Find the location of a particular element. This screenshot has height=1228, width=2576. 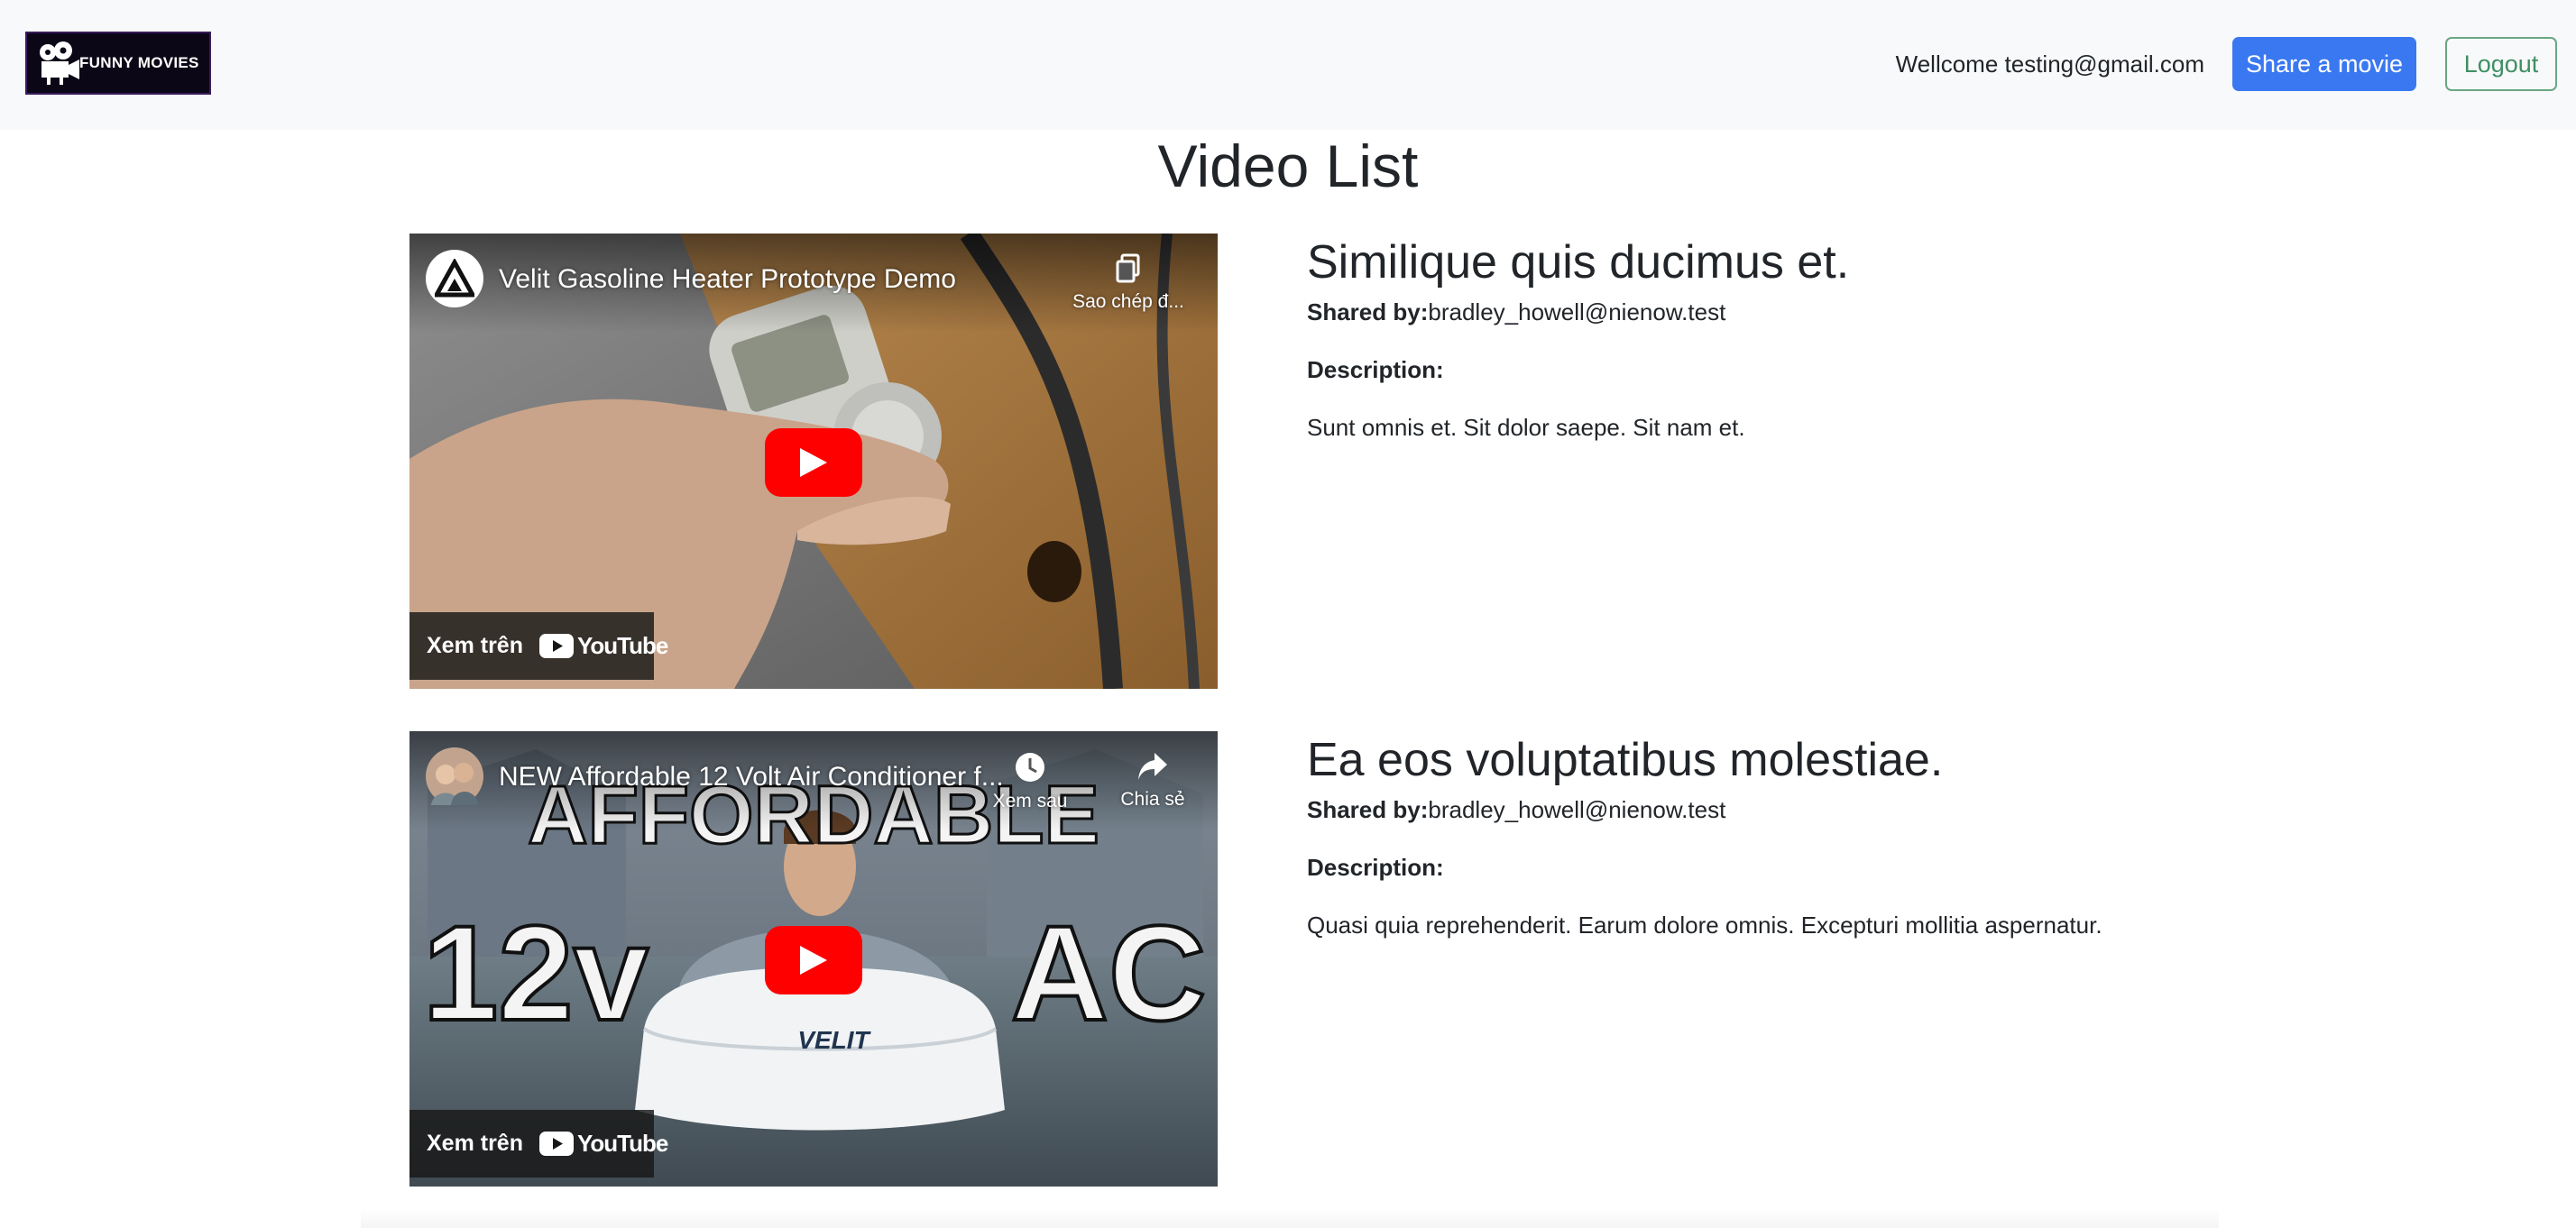

logout-button: Logout is located at coordinates (2501, 64).